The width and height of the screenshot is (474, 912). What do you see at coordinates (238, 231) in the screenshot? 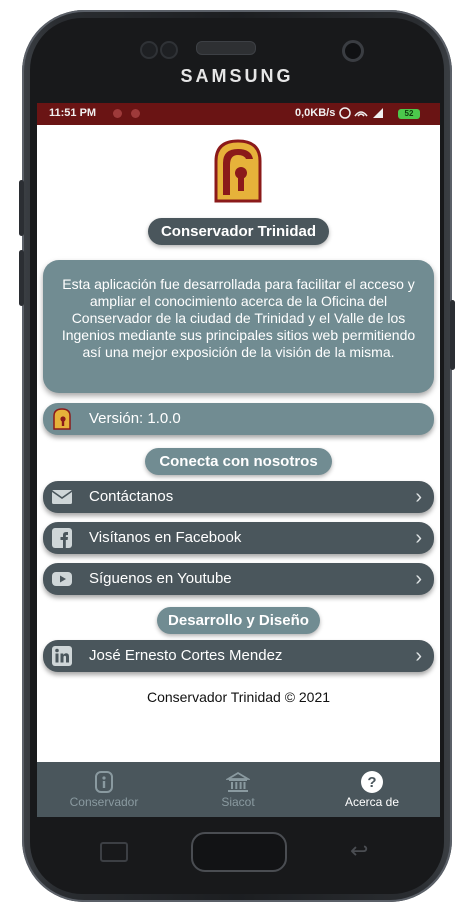
I see `app-title: Conservador Trinidad` at bounding box center [238, 231].